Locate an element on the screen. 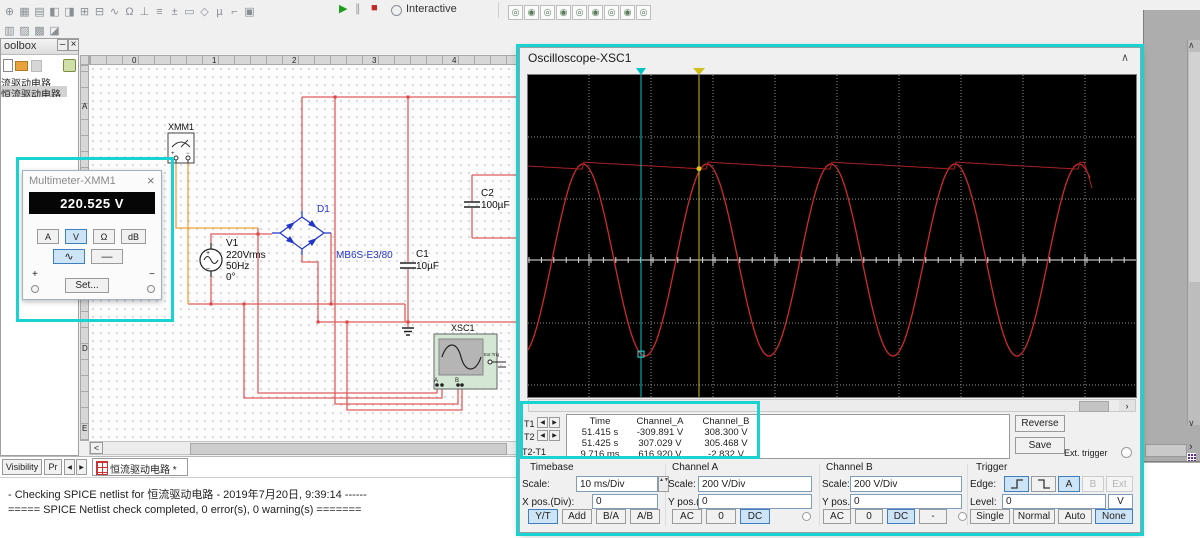 The width and height of the screenshot is (1200, 538). right-vscroll-thumb is located at coordinates (1194, 167).